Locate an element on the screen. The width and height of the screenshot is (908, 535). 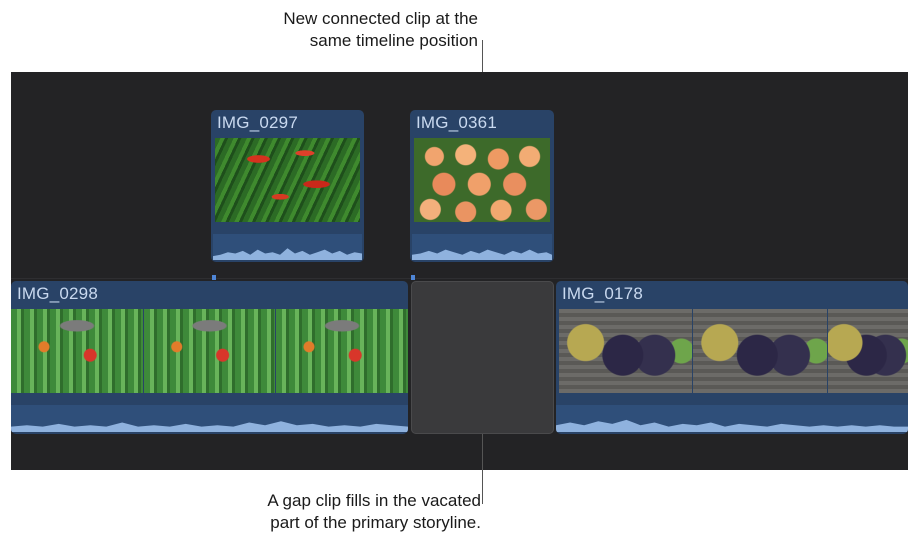
callout-leader-line is located at coordinates (482, 469).